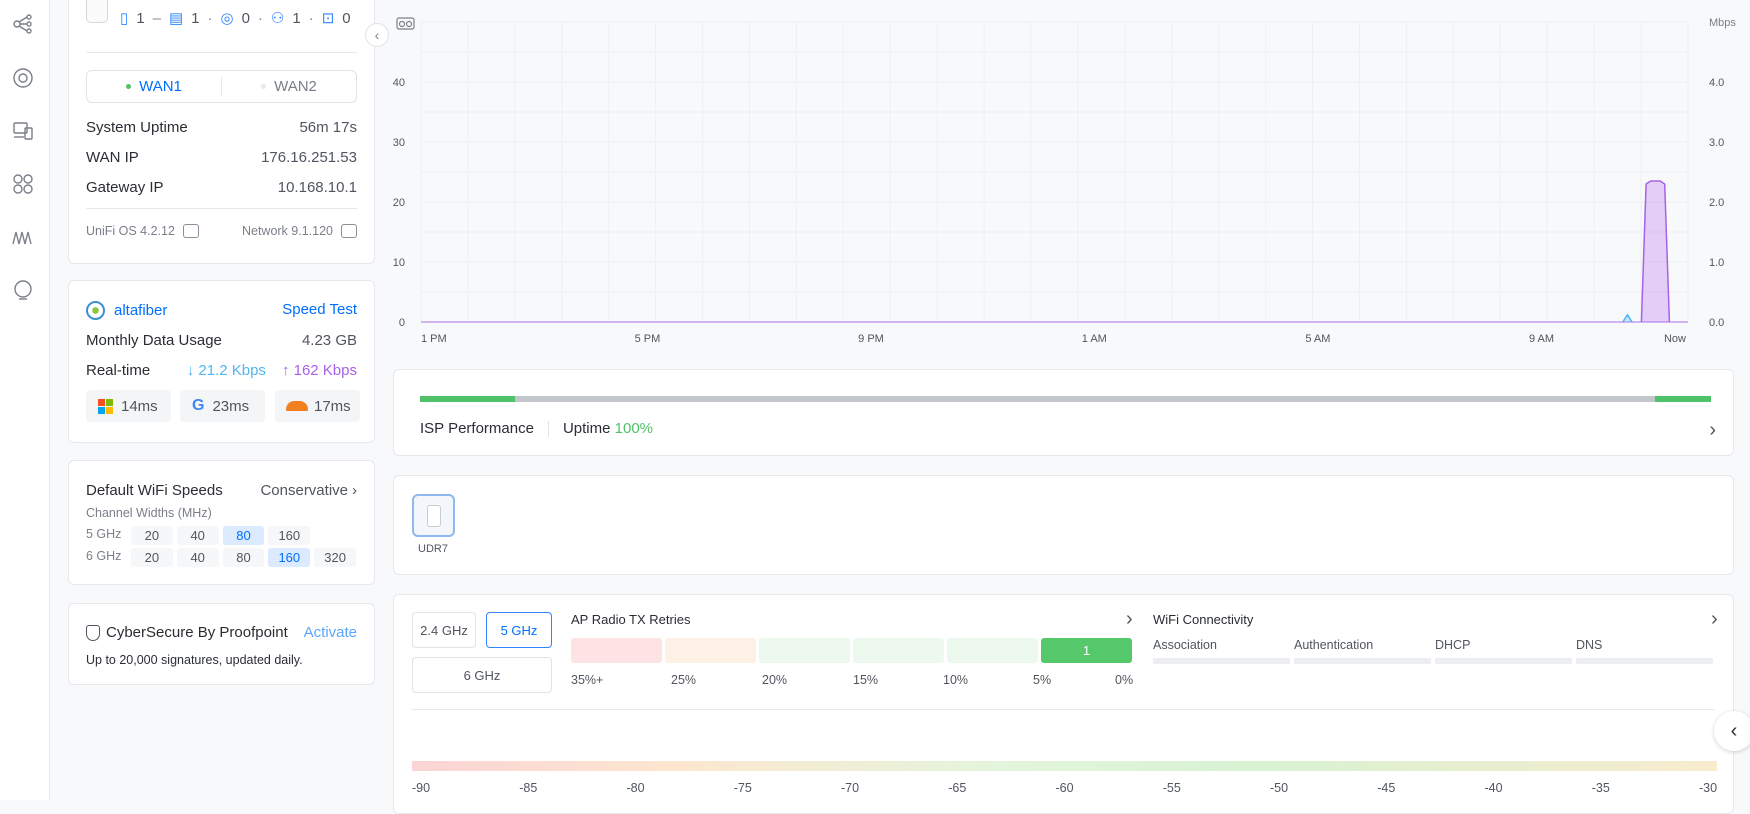  Describe the element at coordinates (176, 18) in the screenshot. I see `switch-icon: ▤` at that location.